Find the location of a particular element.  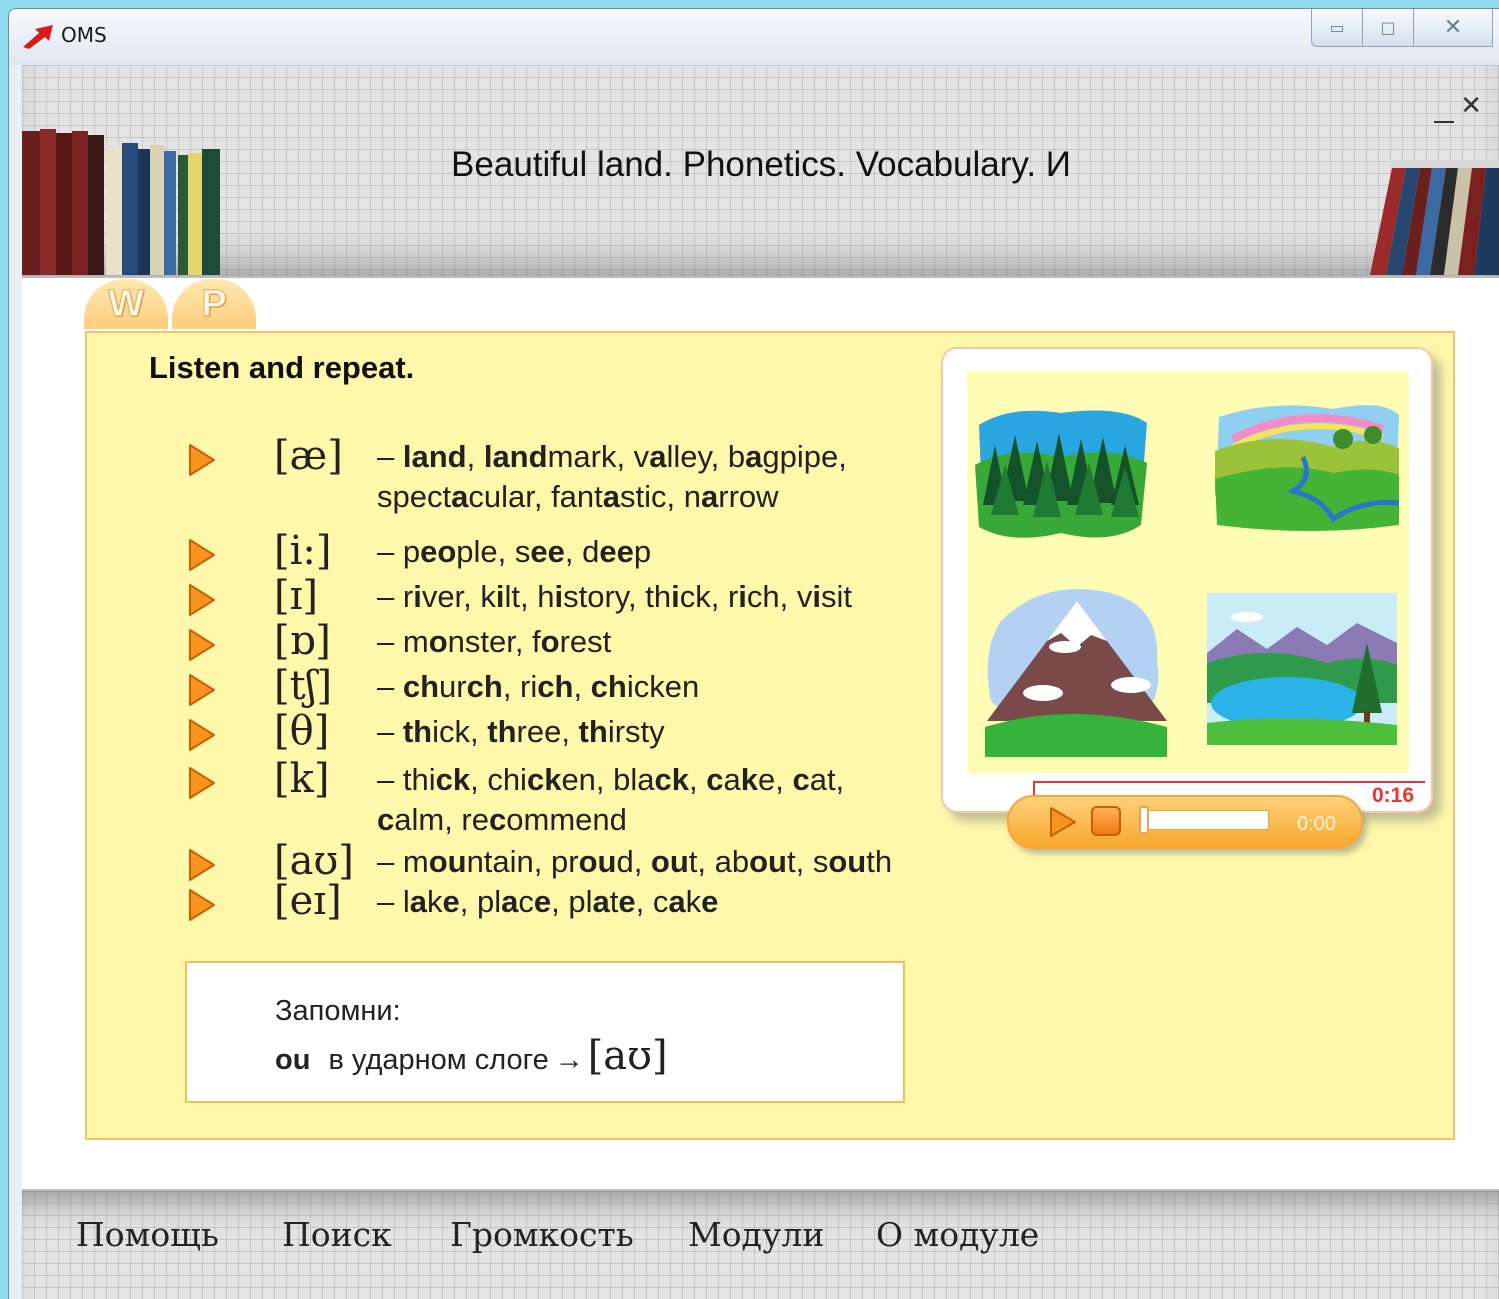

current-time: 0:00 is located at coordinates (1316, 824).